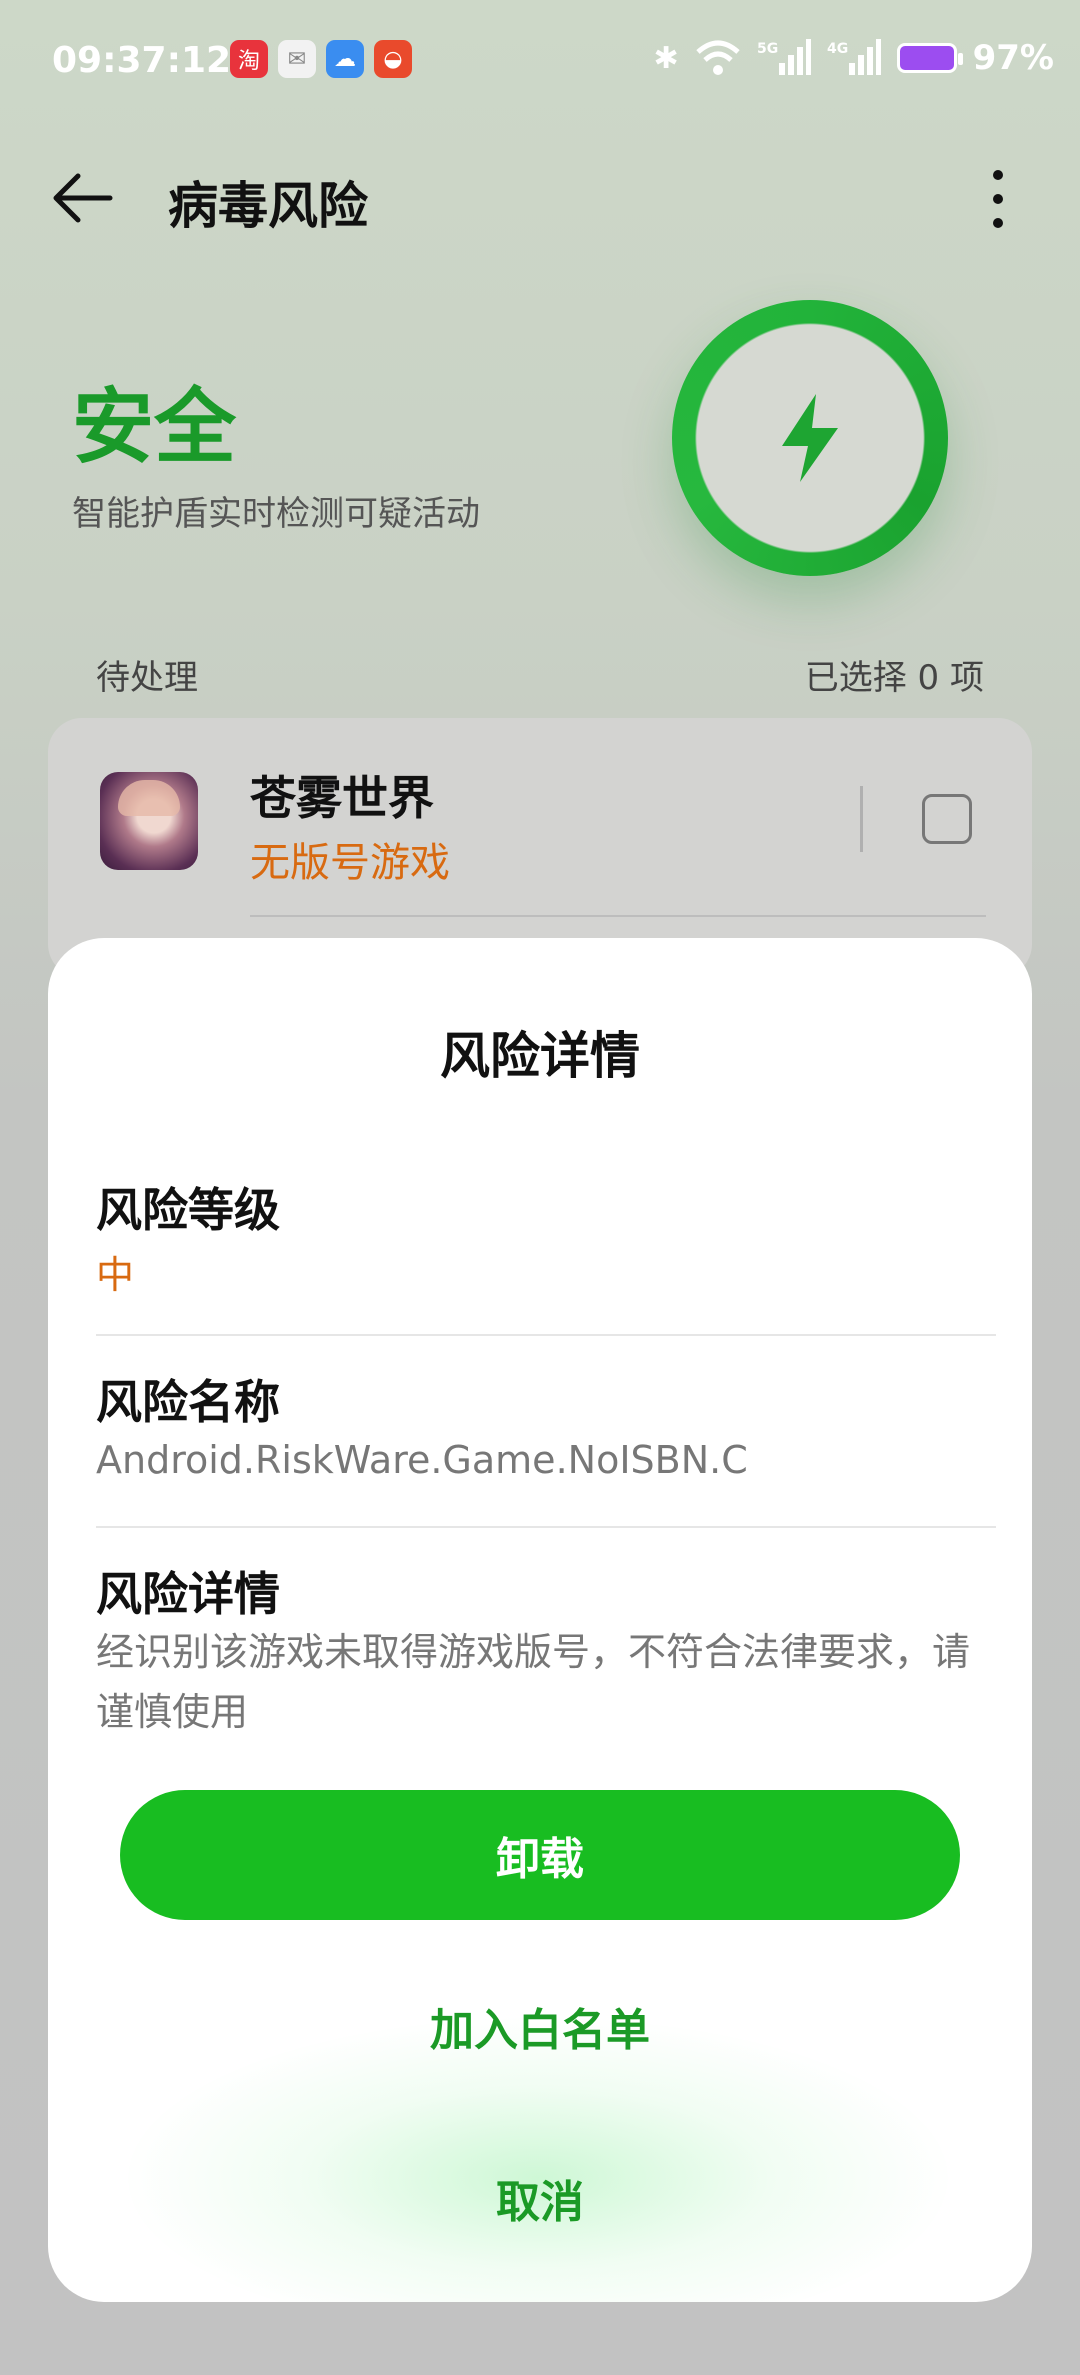 Image resolution: width=1080 pixels, height=2375 pixels. I want to click on risk-level-value: 中, so click(115, 1275).